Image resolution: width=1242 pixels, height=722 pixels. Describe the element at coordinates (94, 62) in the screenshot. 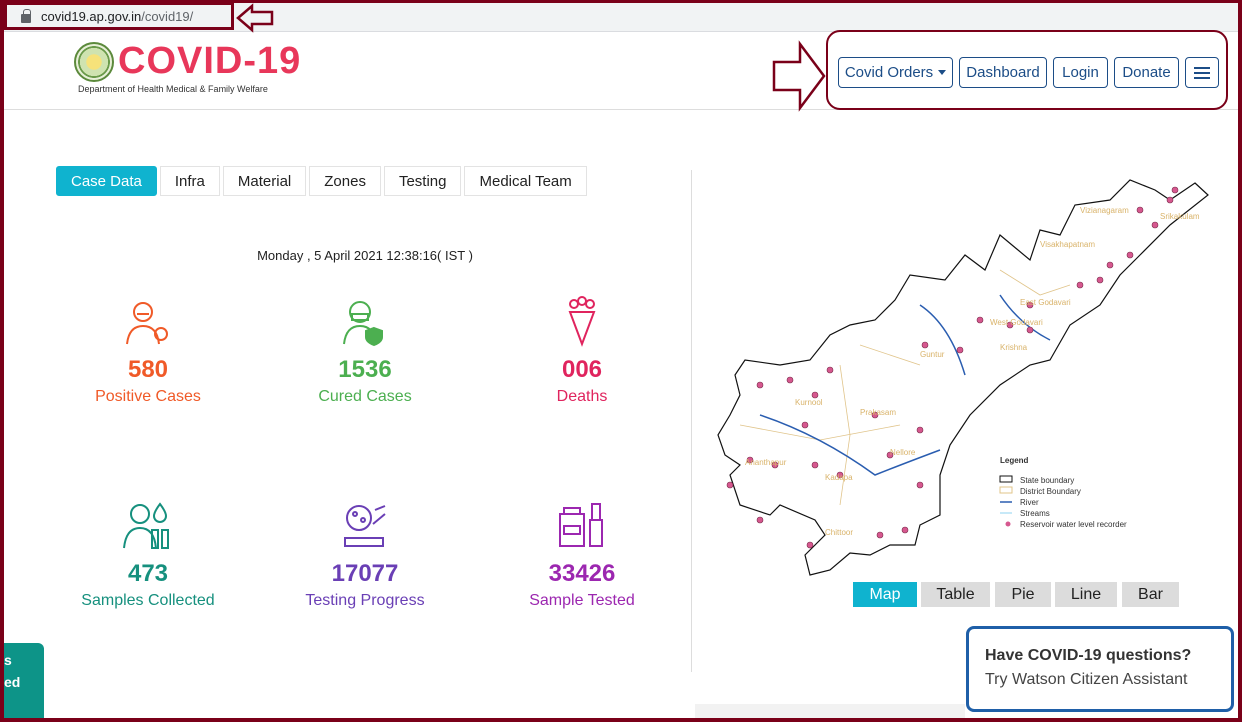

I see `ap-emblem-icon` at that location.